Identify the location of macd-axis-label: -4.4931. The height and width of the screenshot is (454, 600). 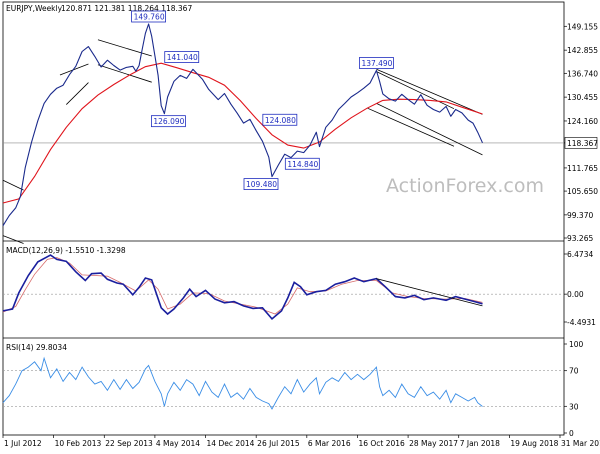
(581, 322).